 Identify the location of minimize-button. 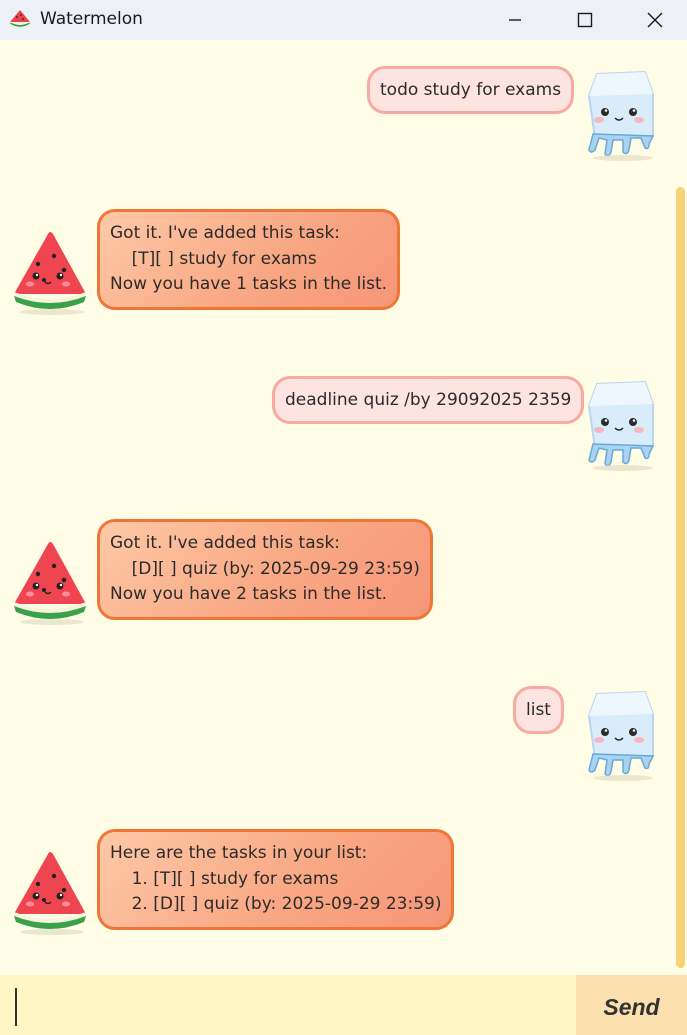
(515, 20).